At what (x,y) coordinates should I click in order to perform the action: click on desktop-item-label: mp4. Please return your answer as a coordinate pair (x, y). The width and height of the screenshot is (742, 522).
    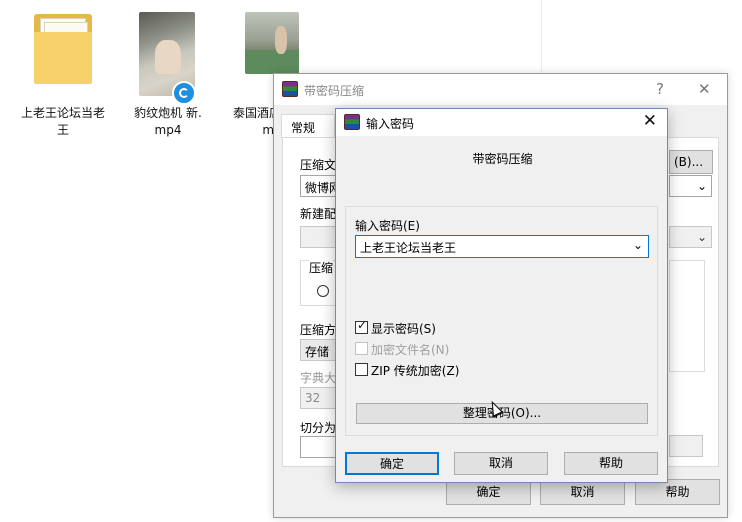
    Looking at the image, I should click on (168, 130).